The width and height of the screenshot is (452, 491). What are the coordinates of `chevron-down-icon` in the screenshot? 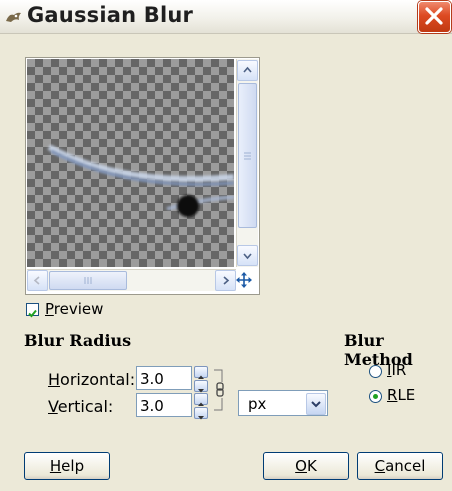 It's located at (316, 404).